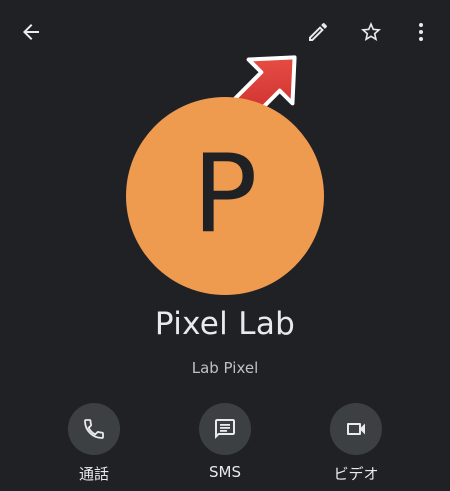 This screenshot has height=491, width=450. I want to click on phone-icon, so click(94, 429).